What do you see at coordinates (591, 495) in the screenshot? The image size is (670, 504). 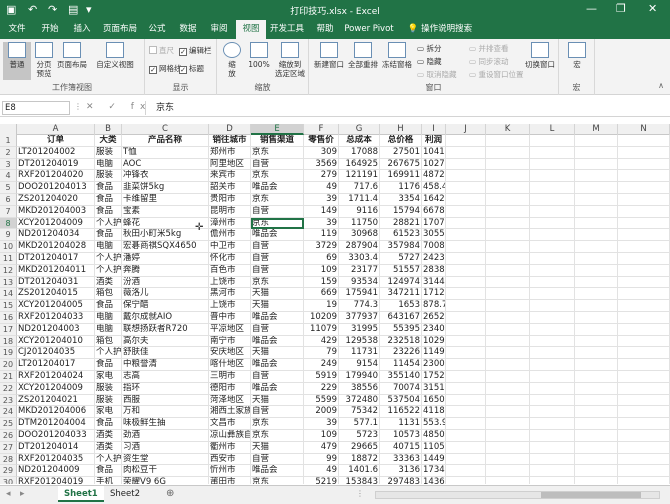 I see `scrollbar-thumb` at bounding box center [591, 495].